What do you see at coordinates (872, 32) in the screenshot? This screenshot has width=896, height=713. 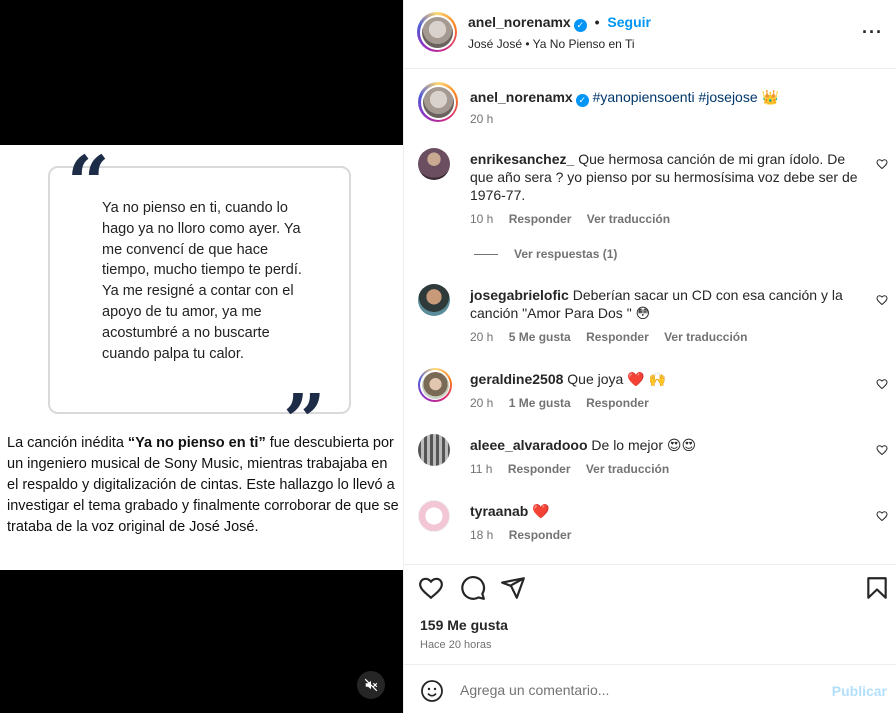 I see `more-options-icon: ···` at bounding box center [872, 32].